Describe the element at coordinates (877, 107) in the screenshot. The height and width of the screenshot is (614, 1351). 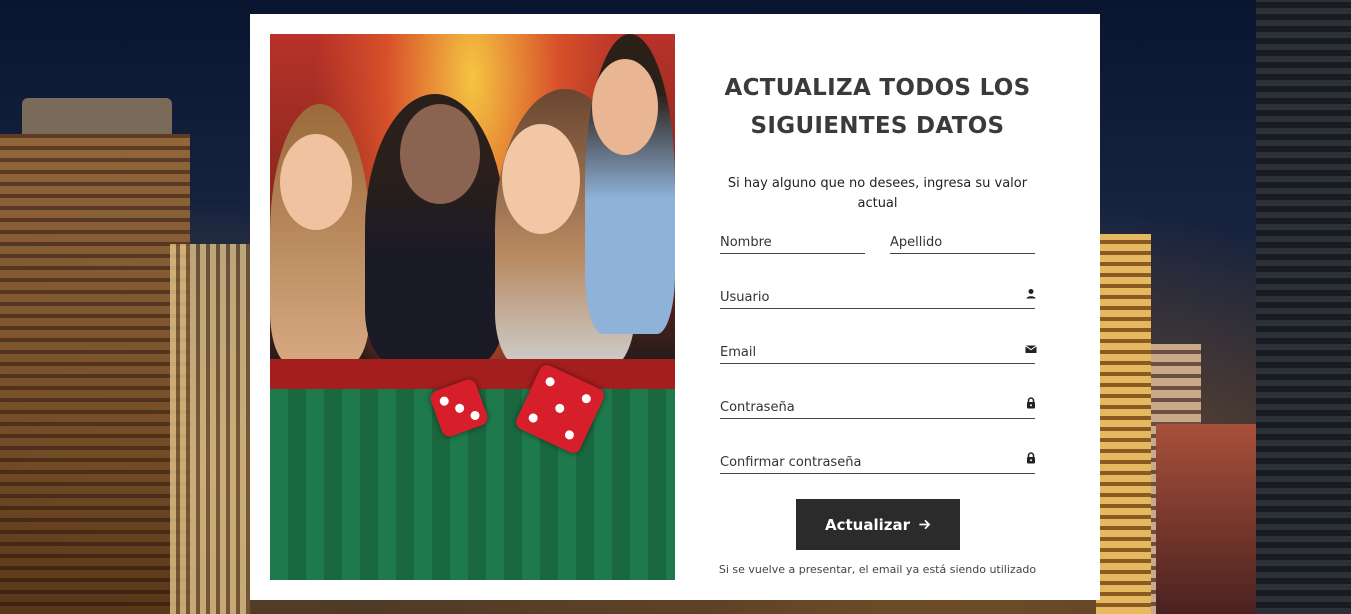
I see `form-title: ACTUALIZA TODOS LOS SIGUIENTES DATOS` at that location.